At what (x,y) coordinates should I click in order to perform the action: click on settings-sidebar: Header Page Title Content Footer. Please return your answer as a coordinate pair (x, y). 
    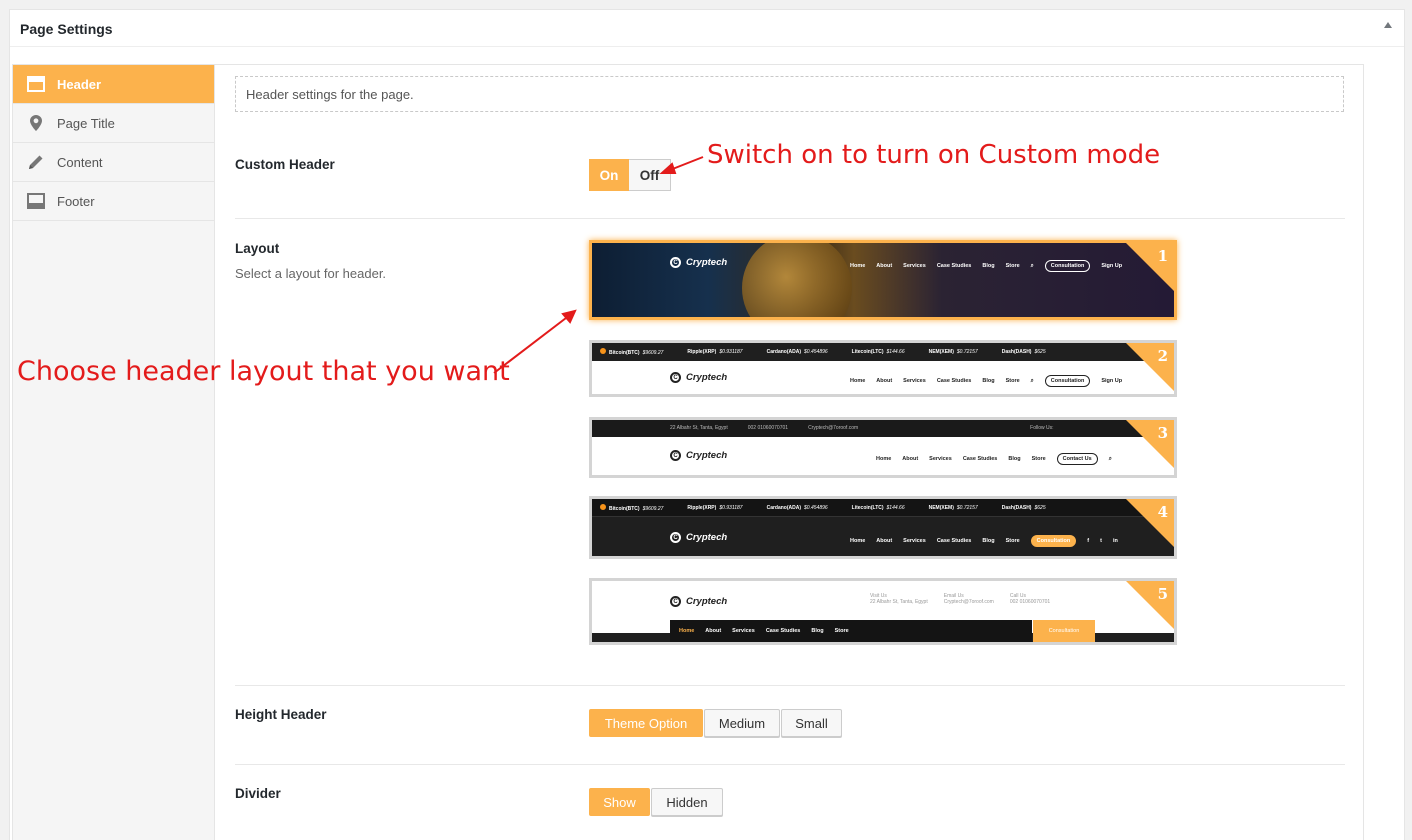
    Looking at the image, I should click on (114, 452).